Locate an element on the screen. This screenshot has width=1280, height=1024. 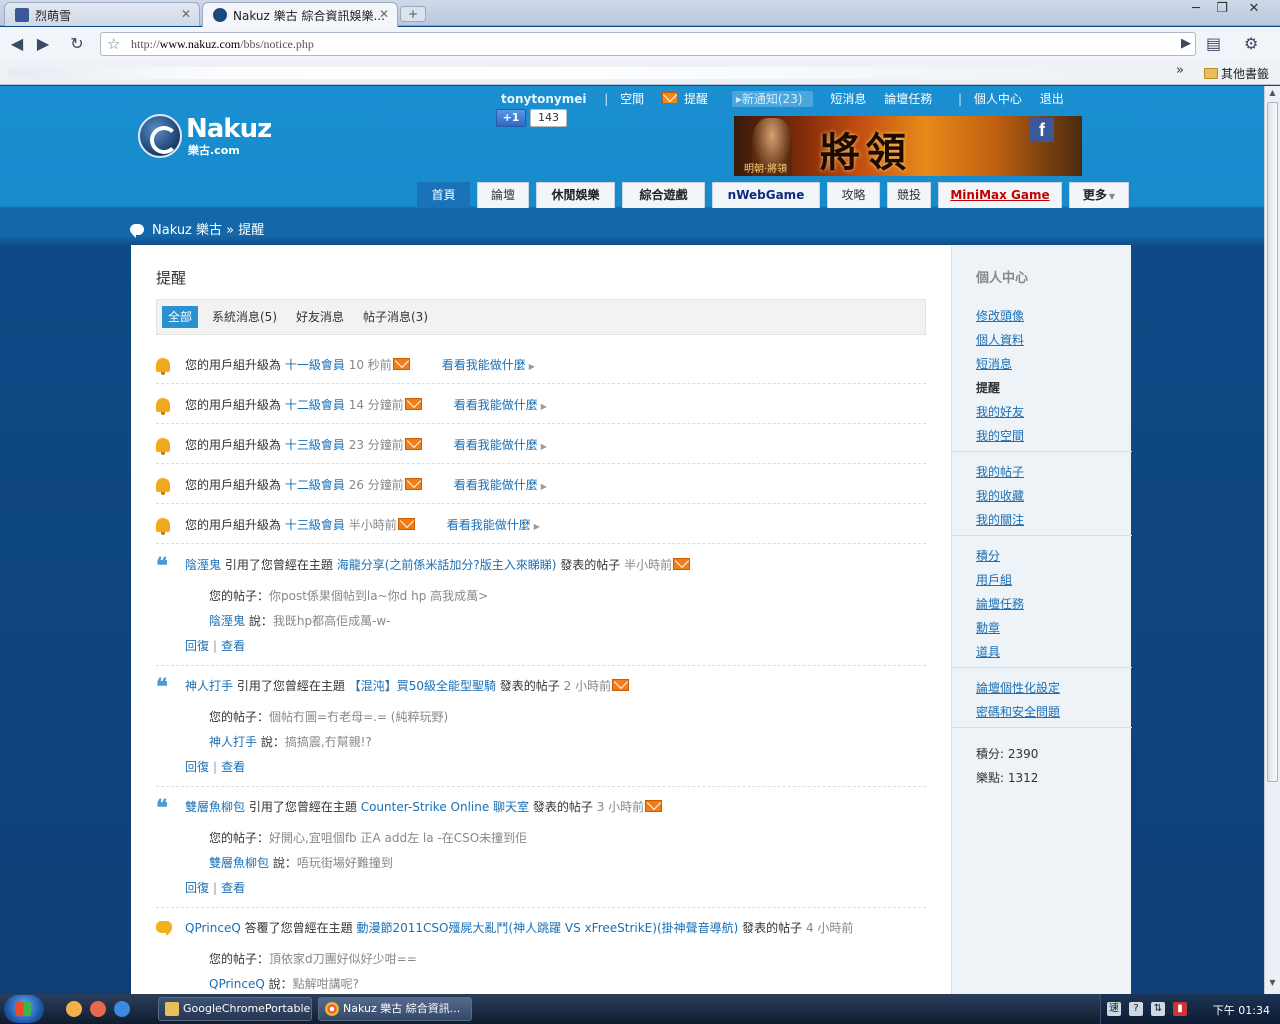
sidebar-link: 短消息 is located at coordinates (994, 363).